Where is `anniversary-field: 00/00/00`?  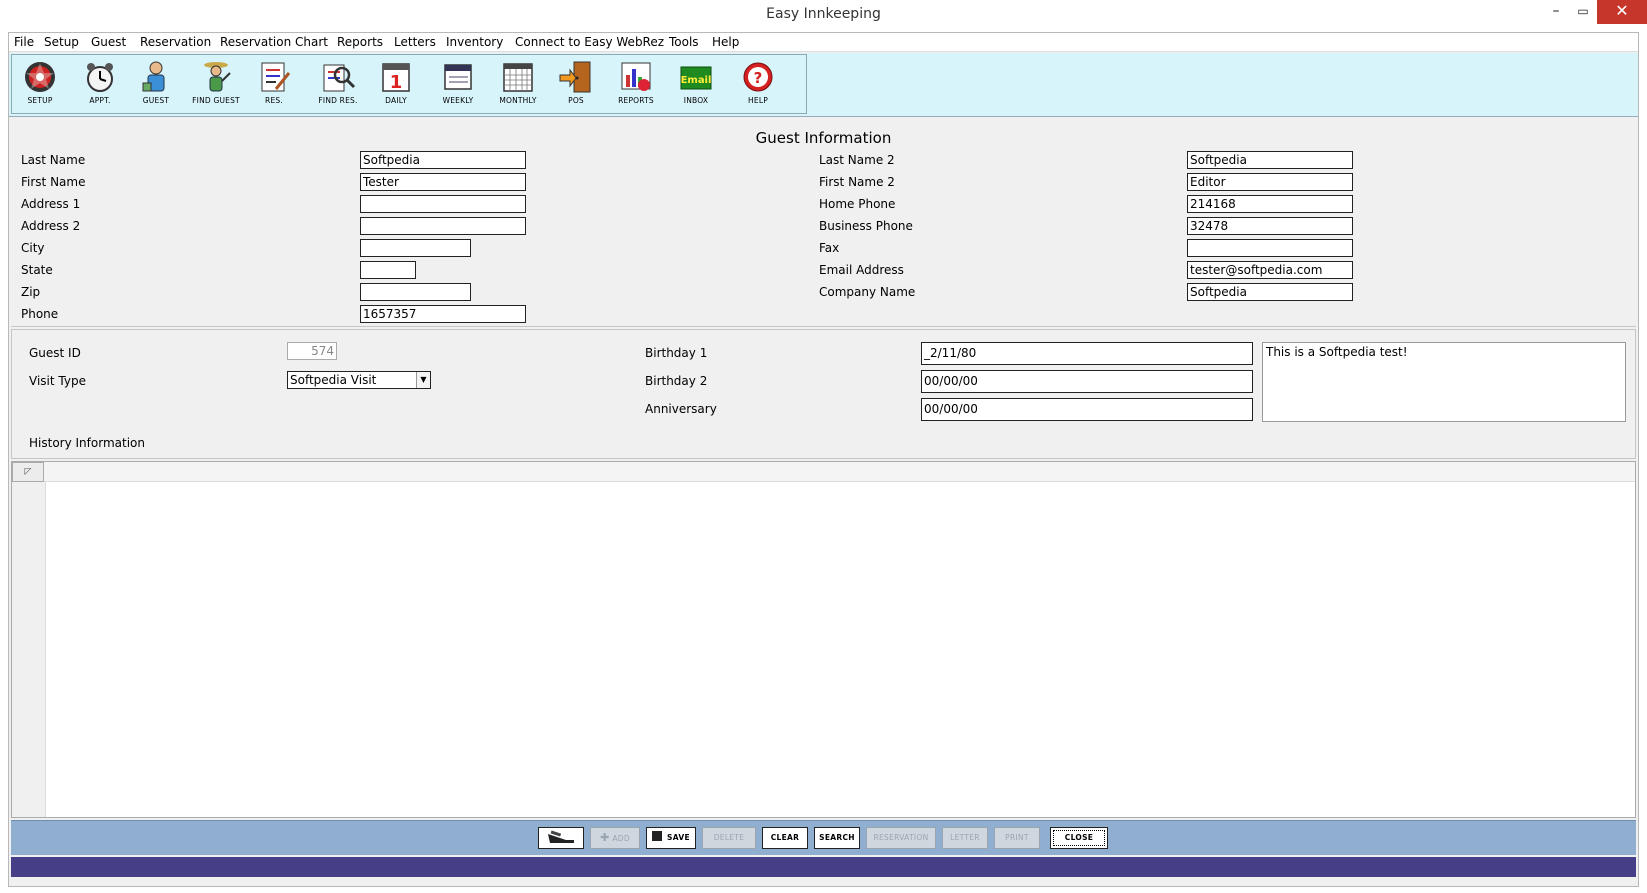
anniversary-field: 00/00/00 is located at coordinates (1087, 409).